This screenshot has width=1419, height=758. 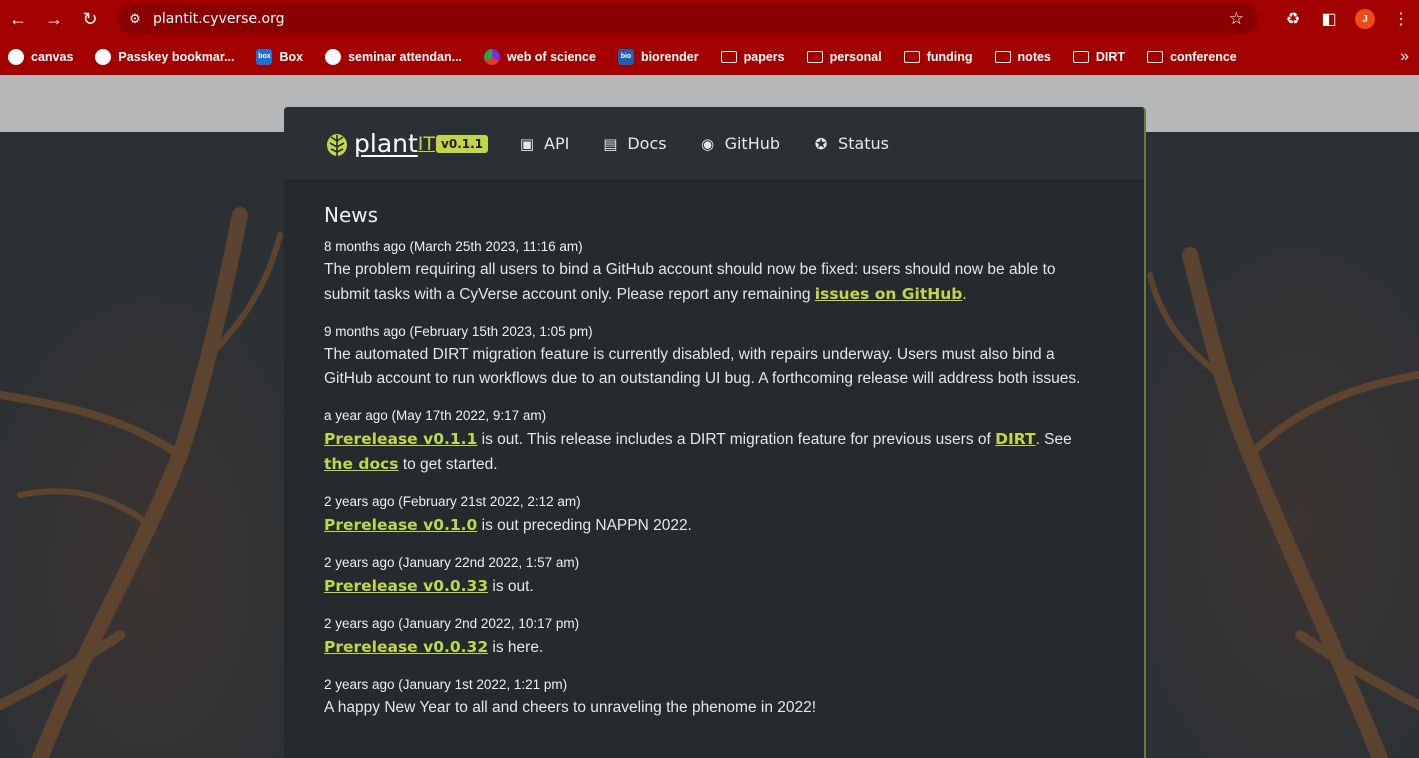 I want to click on bookmark-label: biorender, so click(x=669, y=56).